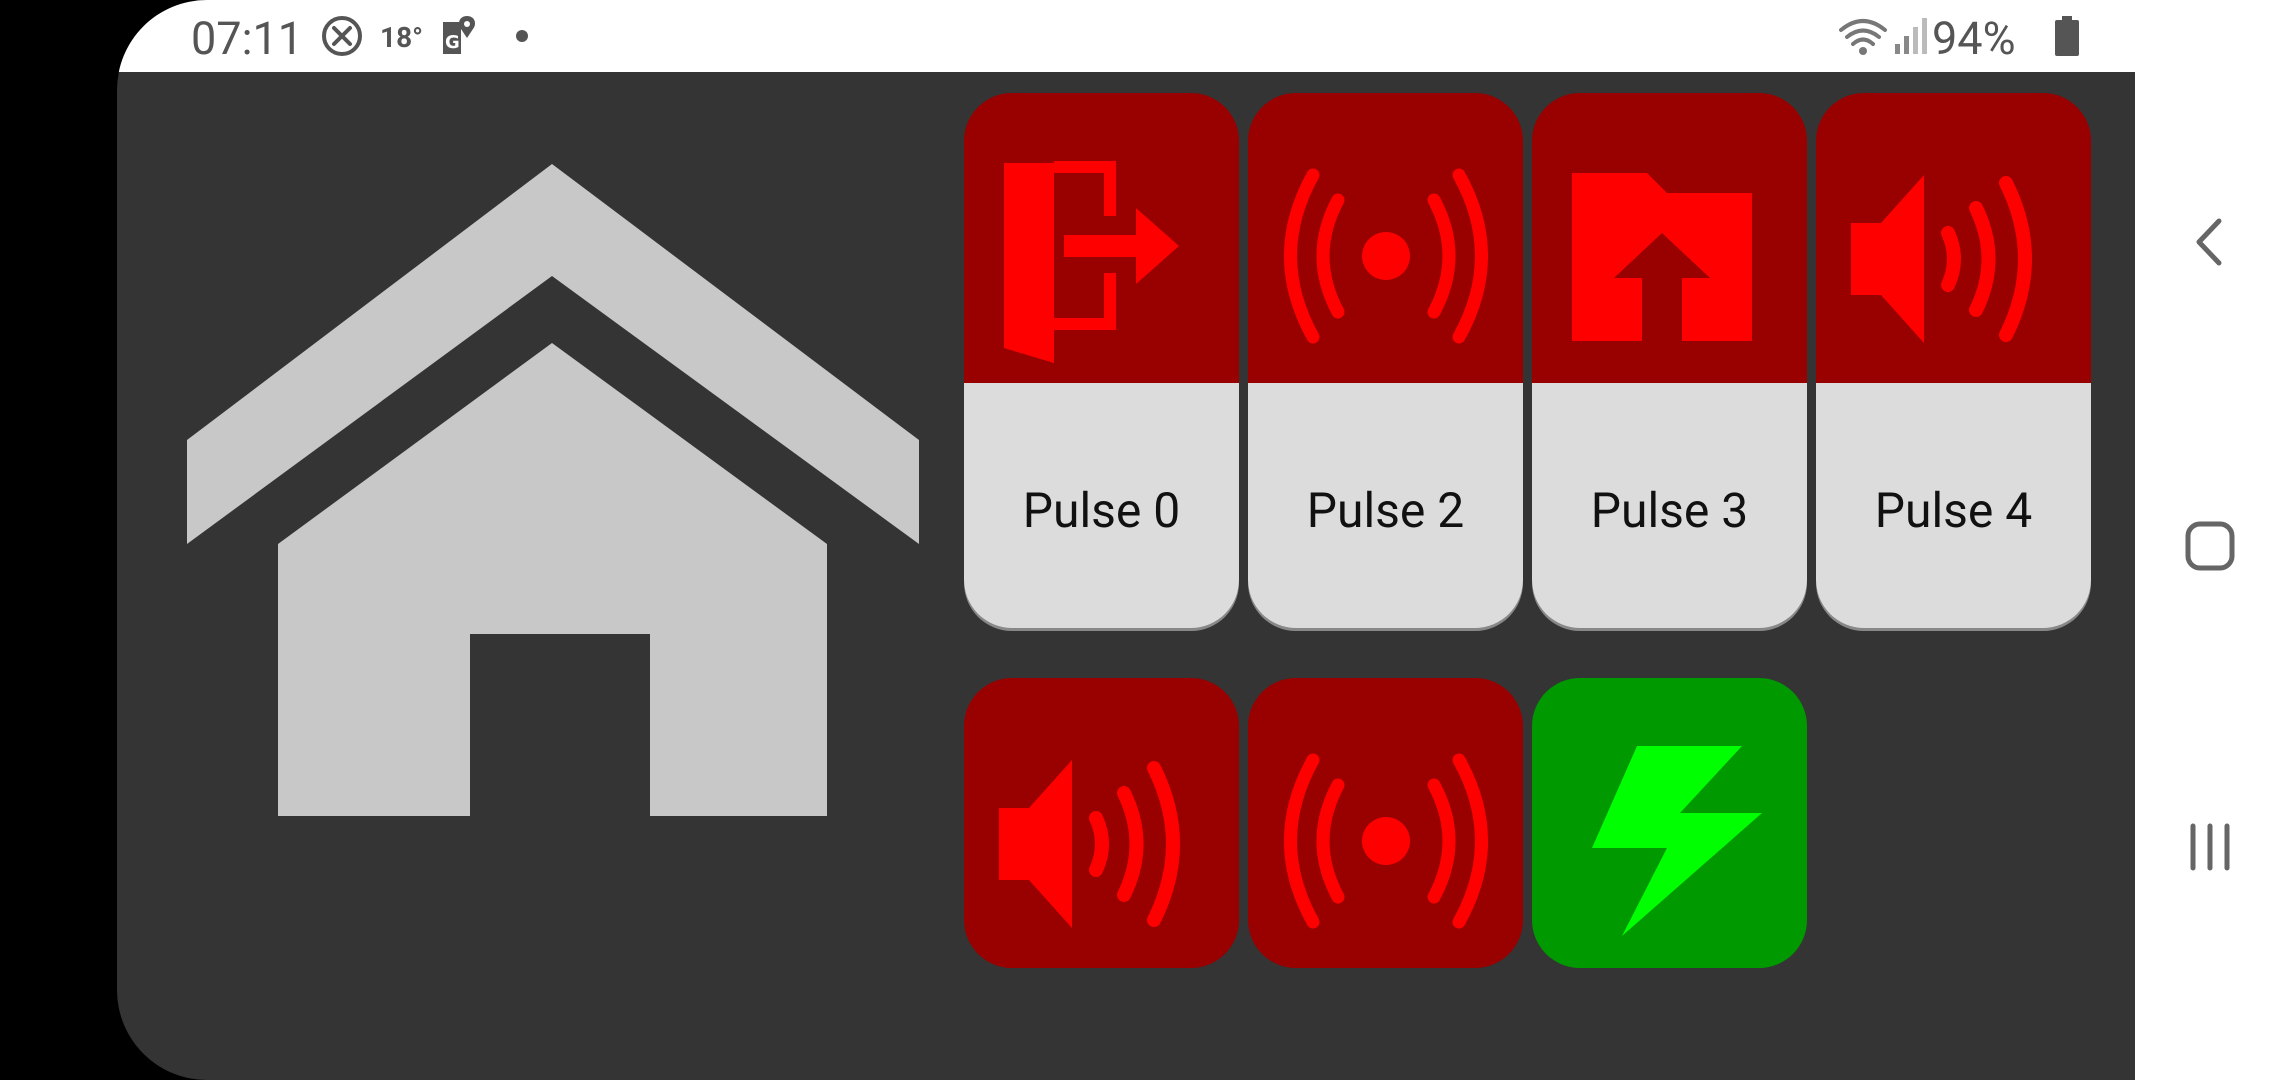 The height and width of the screenshot is (1080, 2280). Describe the element at coordinates (452, 42) in the screenshot. I see `svg-text: G` at that location.